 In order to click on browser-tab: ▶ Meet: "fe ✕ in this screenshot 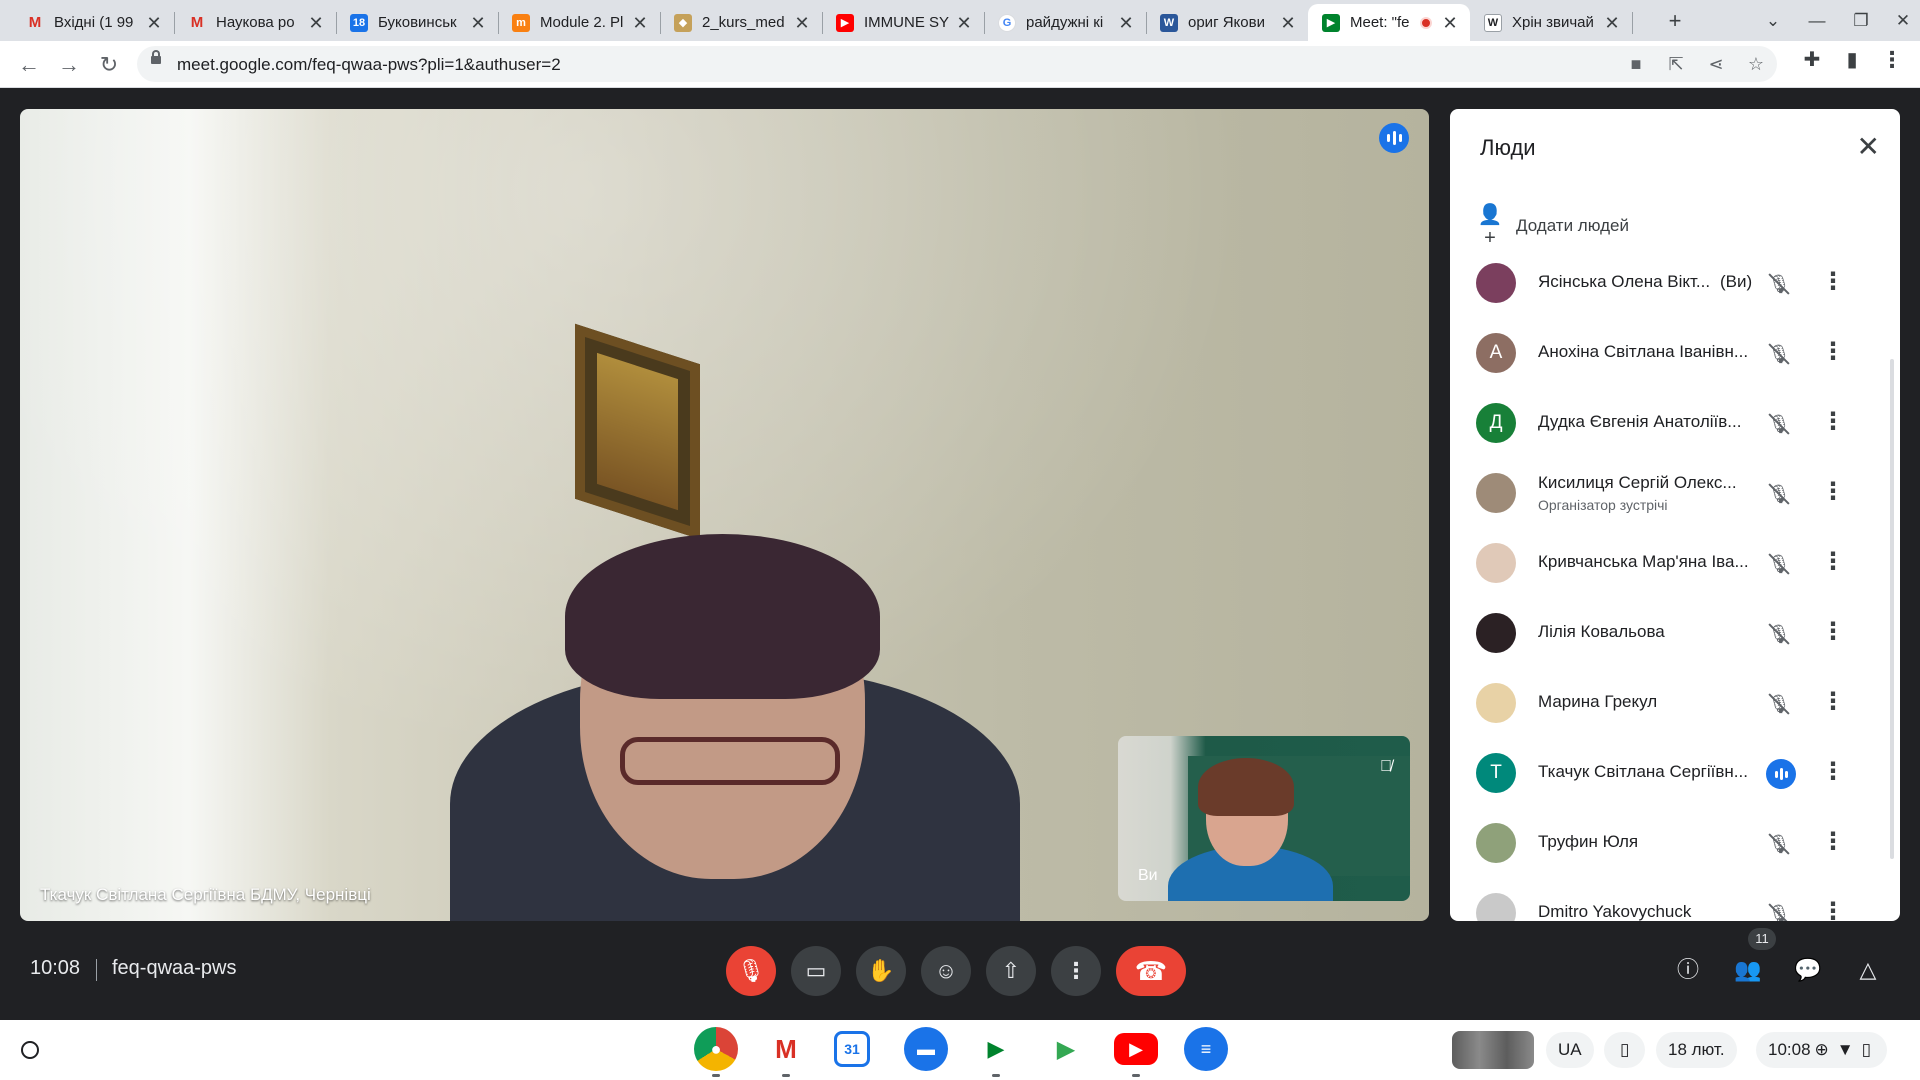, I will do `click(1389, 22)`.